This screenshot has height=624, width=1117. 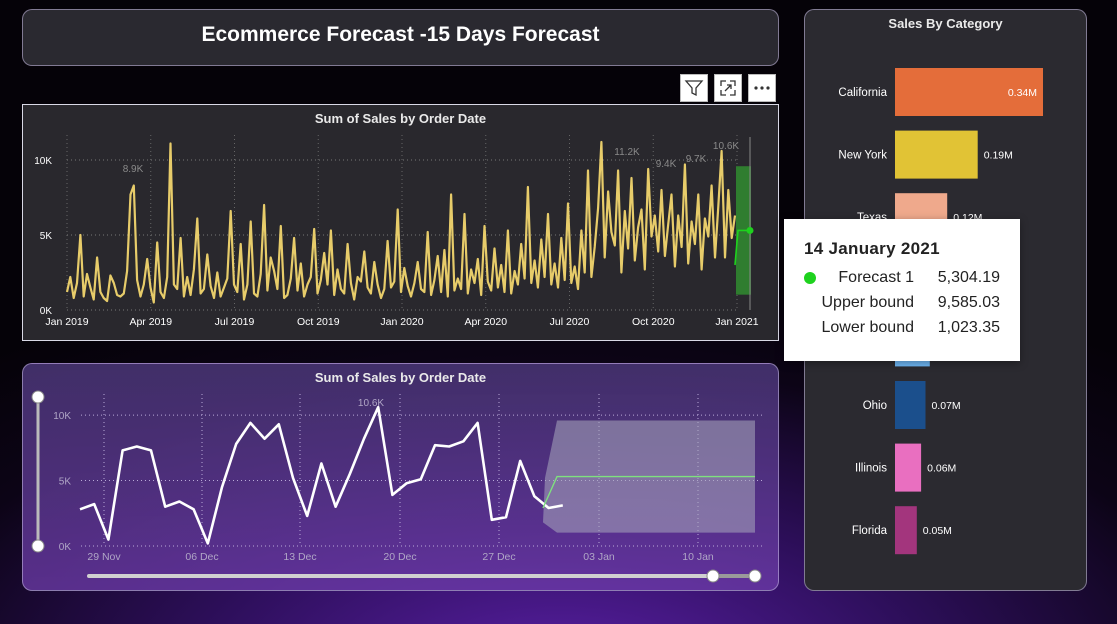 I want to click on x-tick-label: Oct 2020, so click(x=653, y=322).